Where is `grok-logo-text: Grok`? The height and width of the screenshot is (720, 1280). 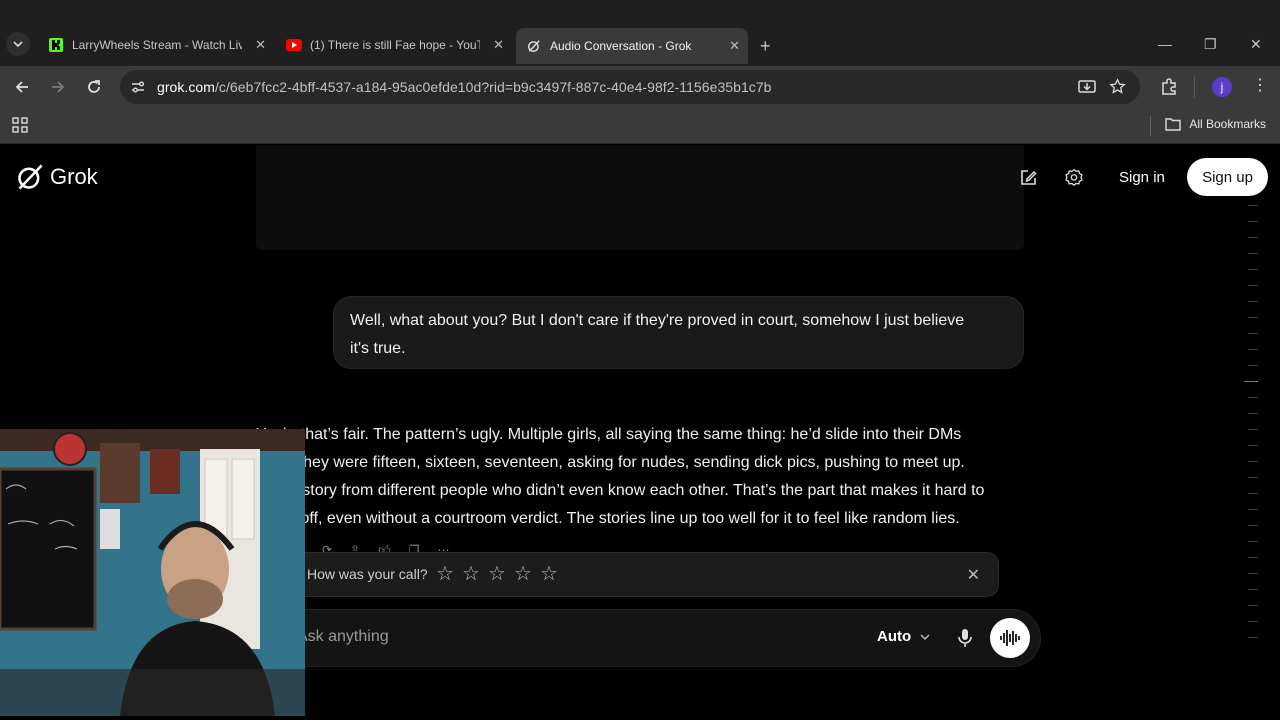 grok-logo-text: Grok is located at coordinates (74, 176).